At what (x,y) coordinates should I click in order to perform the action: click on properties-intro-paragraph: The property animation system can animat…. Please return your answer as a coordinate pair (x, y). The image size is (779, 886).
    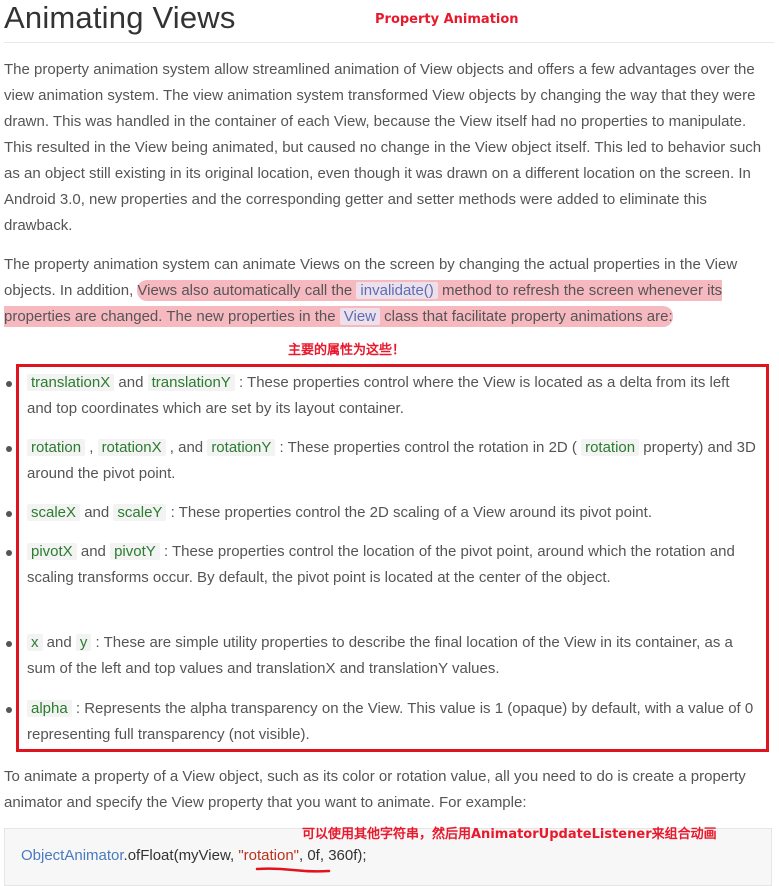
    Looking at the image, I should click on (389, 291).